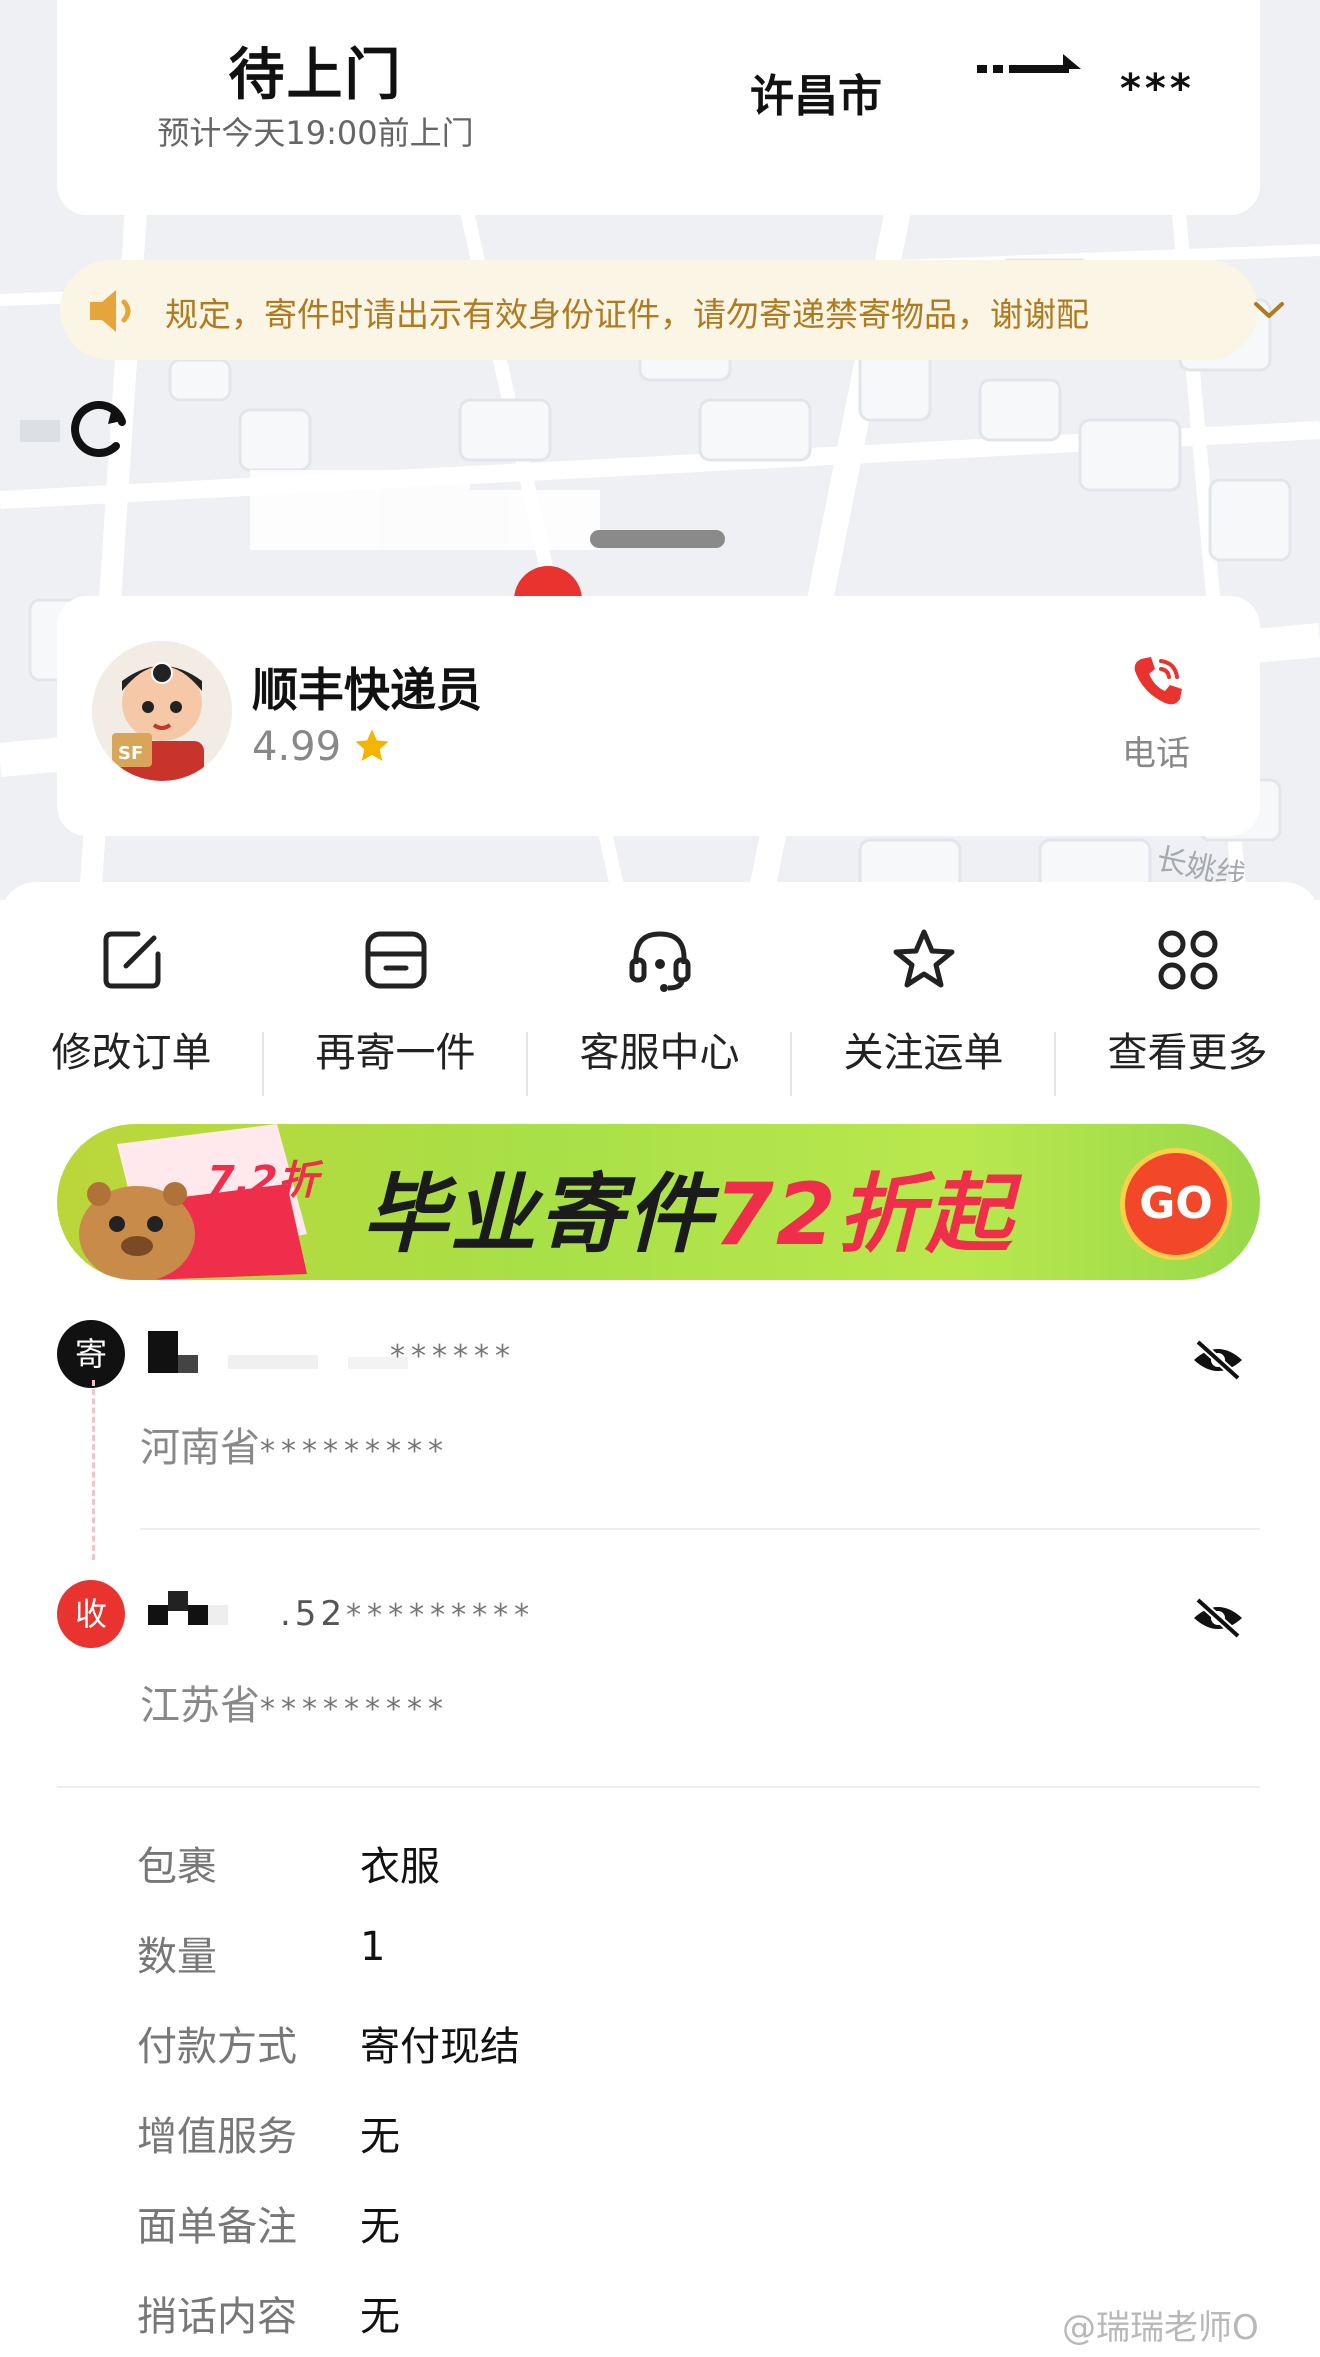 This screenshot has width=1320, height=2357. I want to click on origin-city: 许昌市, so click(816, 96).